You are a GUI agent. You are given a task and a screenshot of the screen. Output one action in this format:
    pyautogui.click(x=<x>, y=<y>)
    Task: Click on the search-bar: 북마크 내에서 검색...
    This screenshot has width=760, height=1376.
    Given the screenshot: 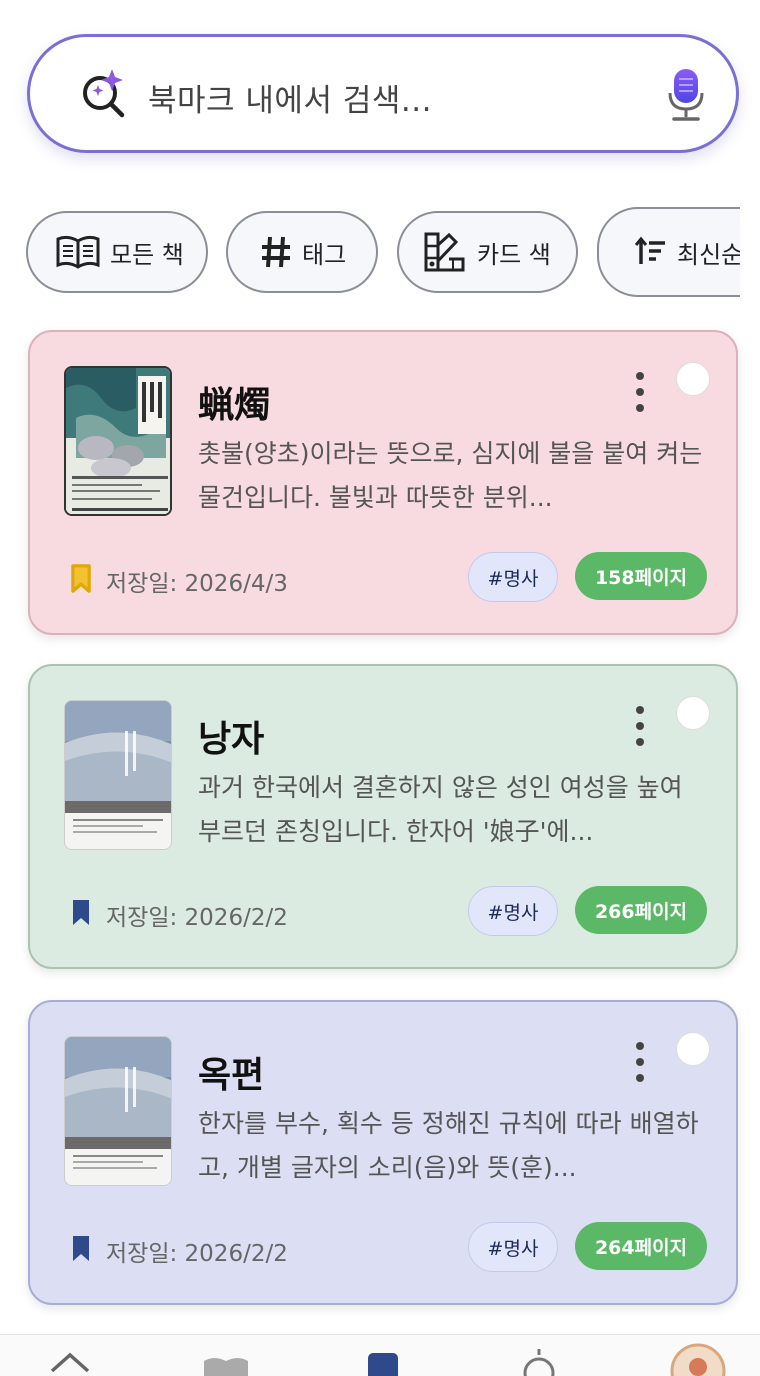 What is the action you would take?
    pyautogui.click(x=383, y=93)
    